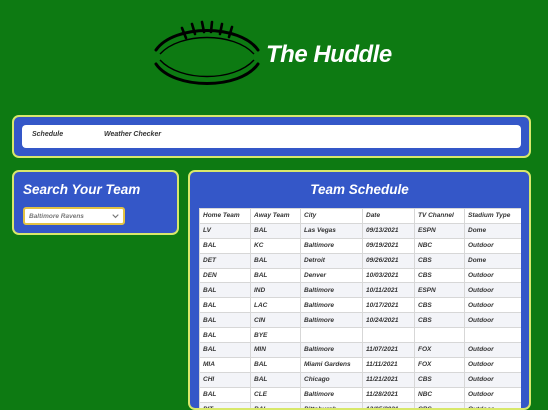  I want to click on table-row: BAL KC Baltimore 09/19/2021 NBC Outdoor, so click(360, 245).